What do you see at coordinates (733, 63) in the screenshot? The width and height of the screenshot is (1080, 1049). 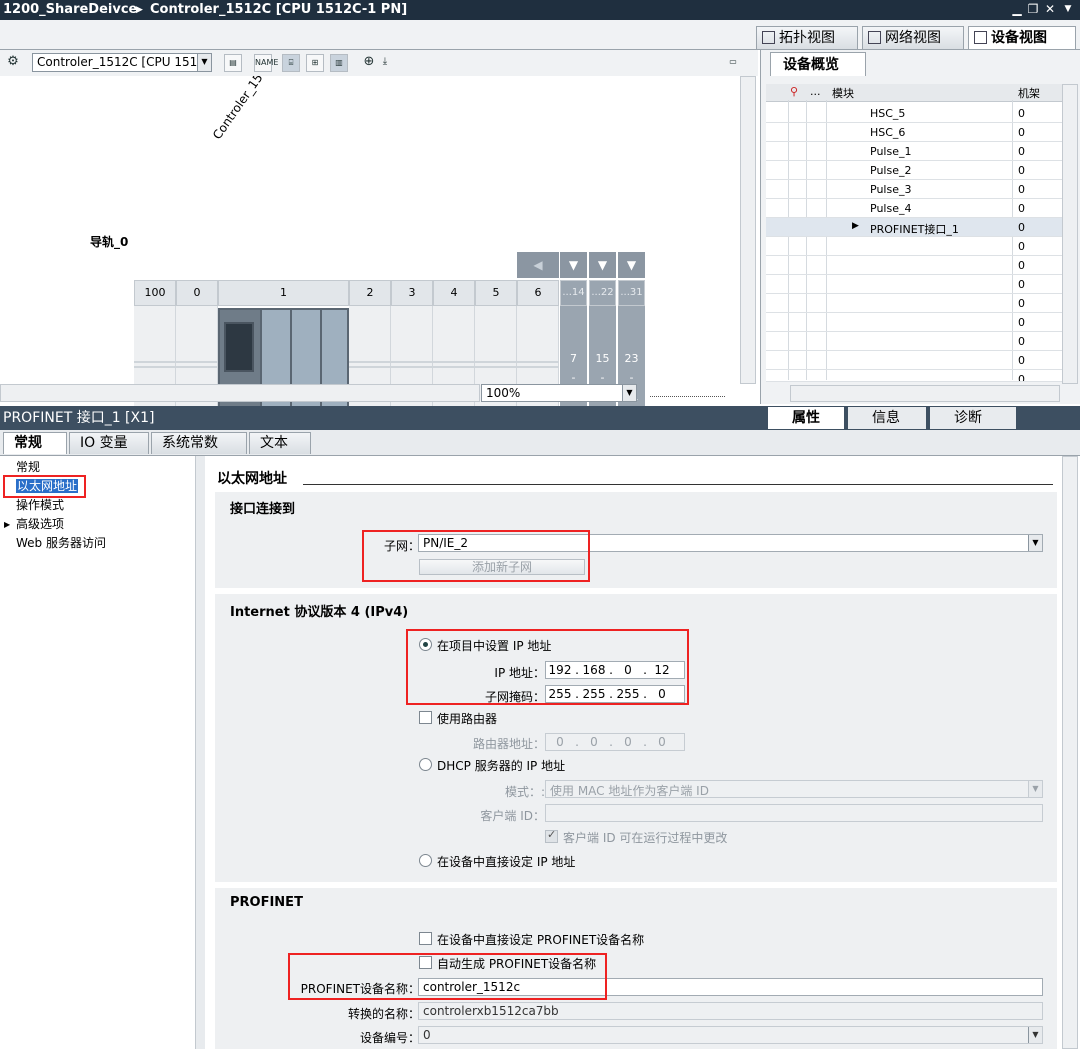 I see `layout-icon: ▭` at bounding box center [733, 63].